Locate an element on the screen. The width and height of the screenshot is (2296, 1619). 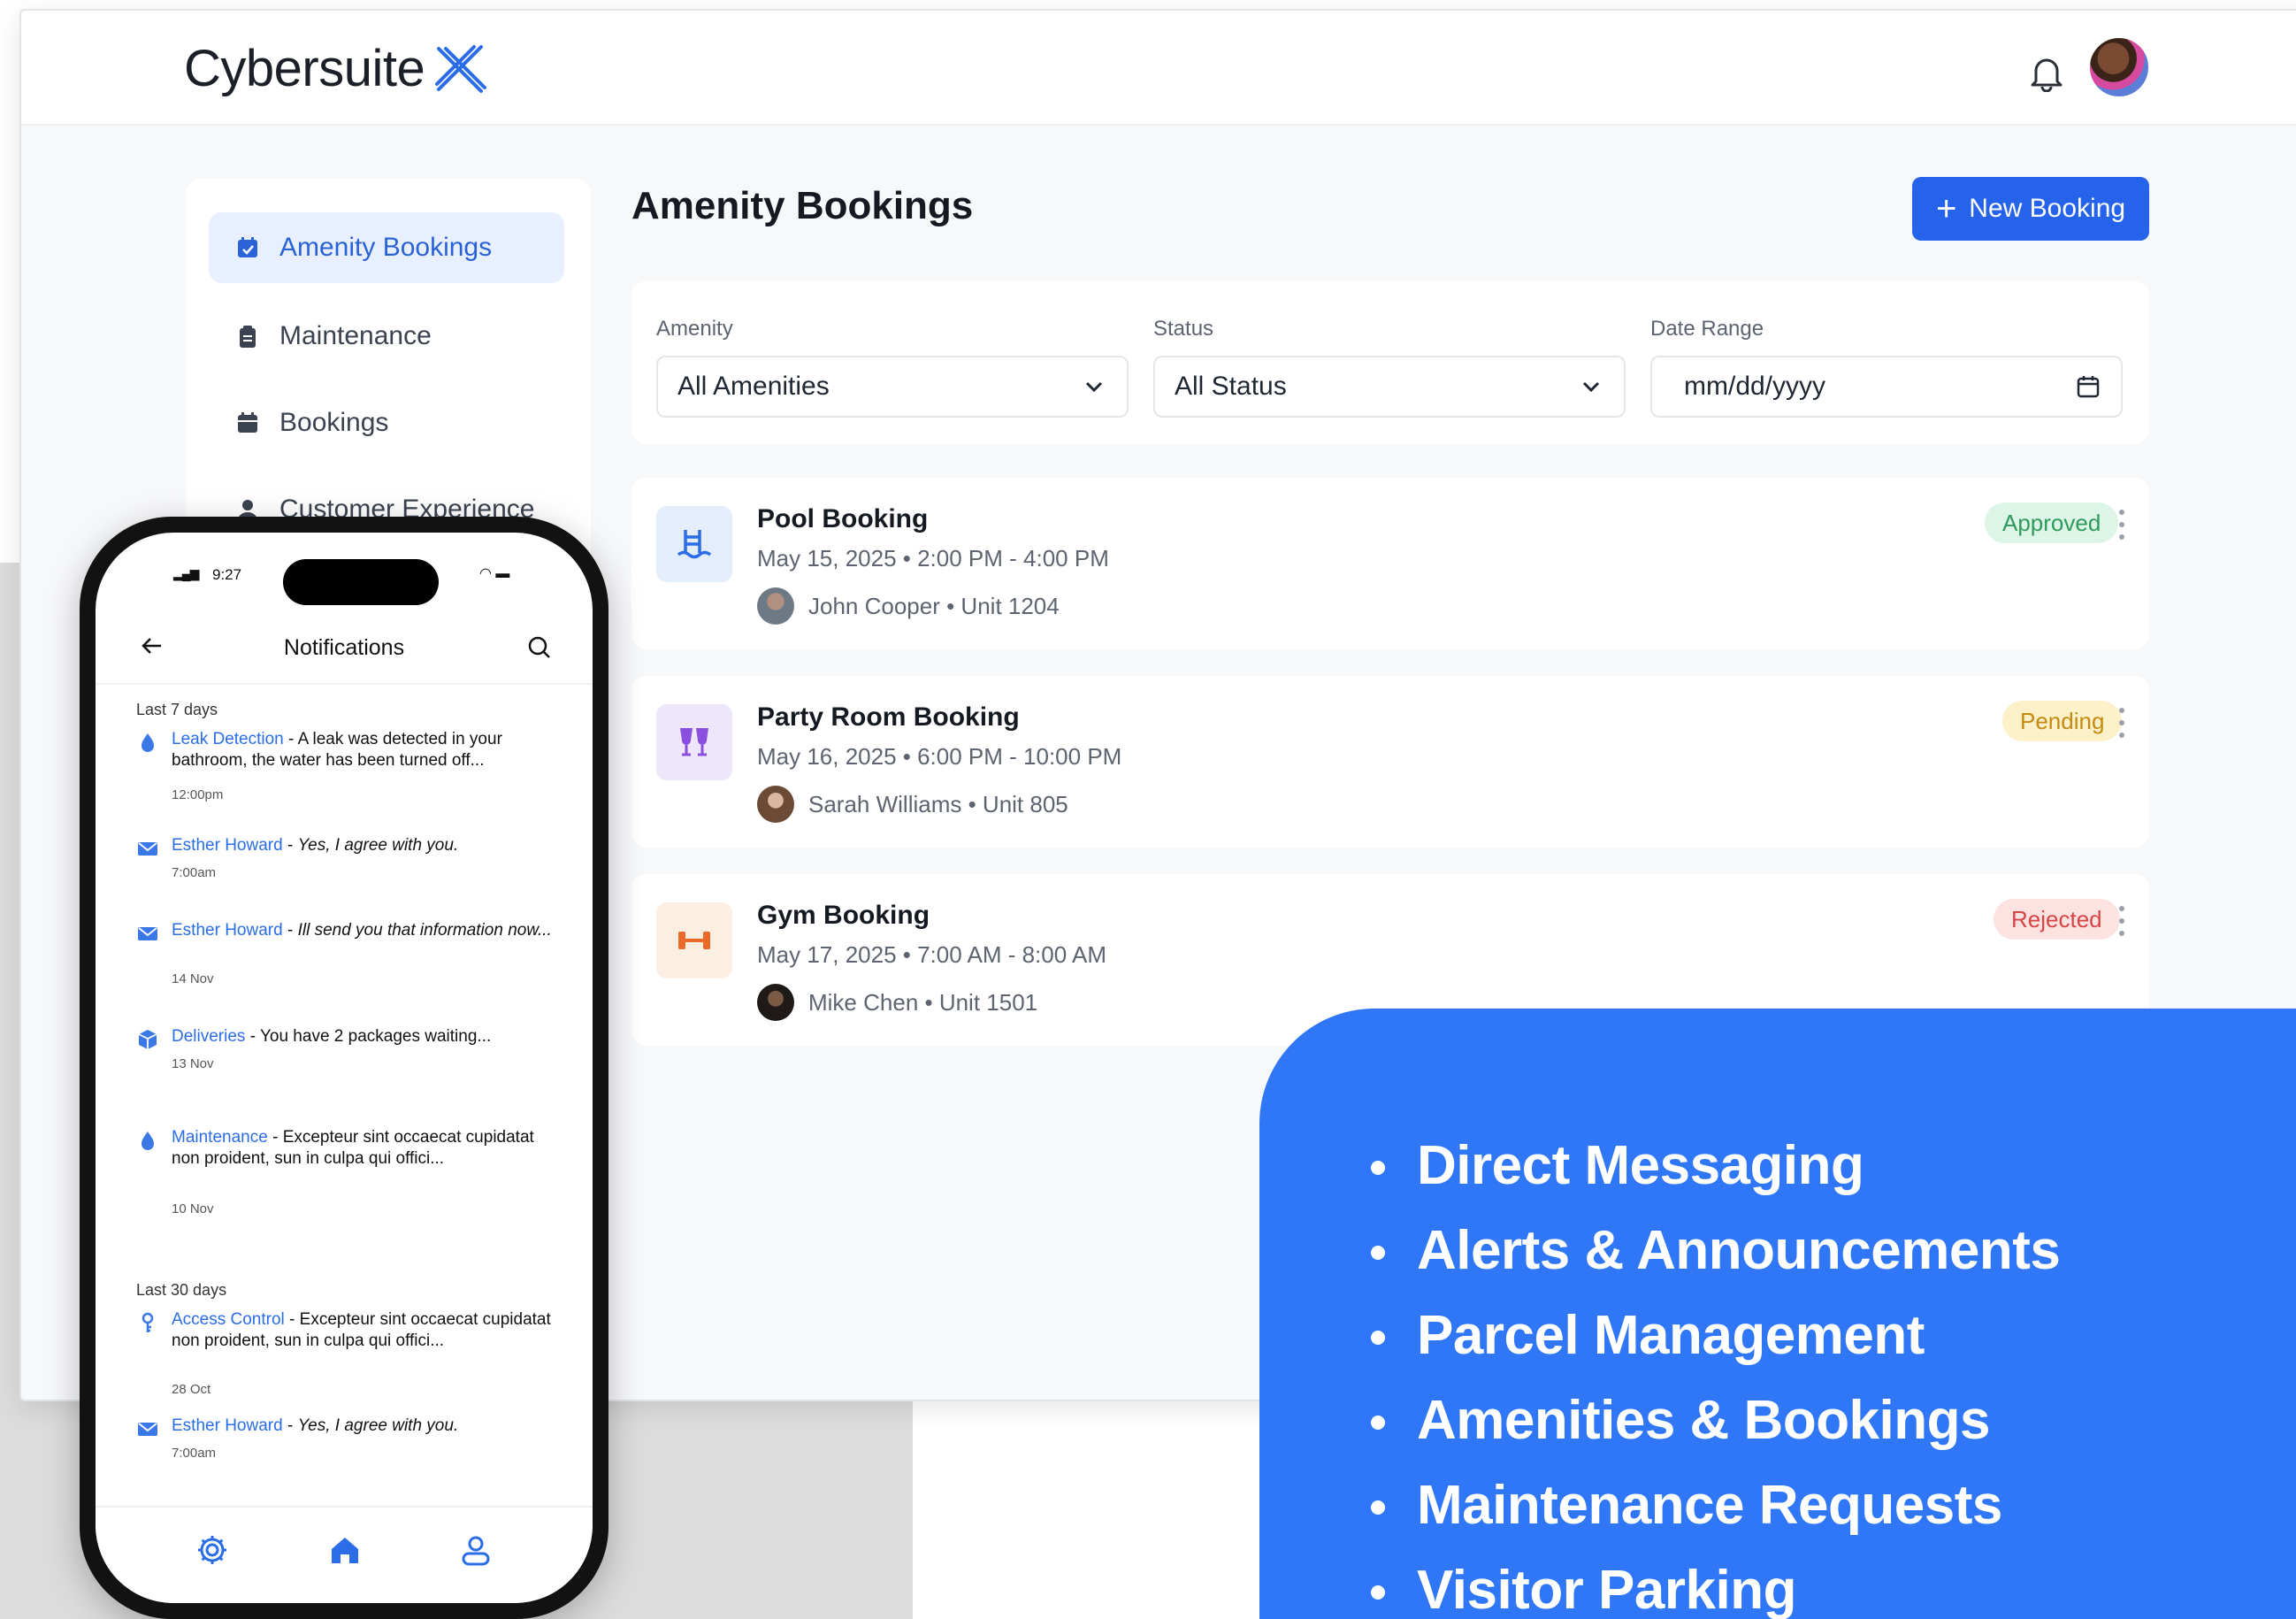
sidebar-item-bookings: Bookings is located at coordinates (386, 423).